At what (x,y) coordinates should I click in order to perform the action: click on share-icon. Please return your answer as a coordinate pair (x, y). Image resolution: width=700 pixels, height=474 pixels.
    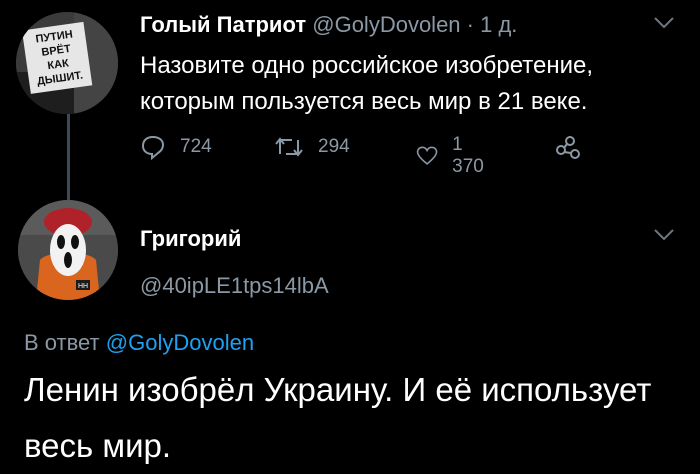
    Looking at the image, I should click on (568, 147).